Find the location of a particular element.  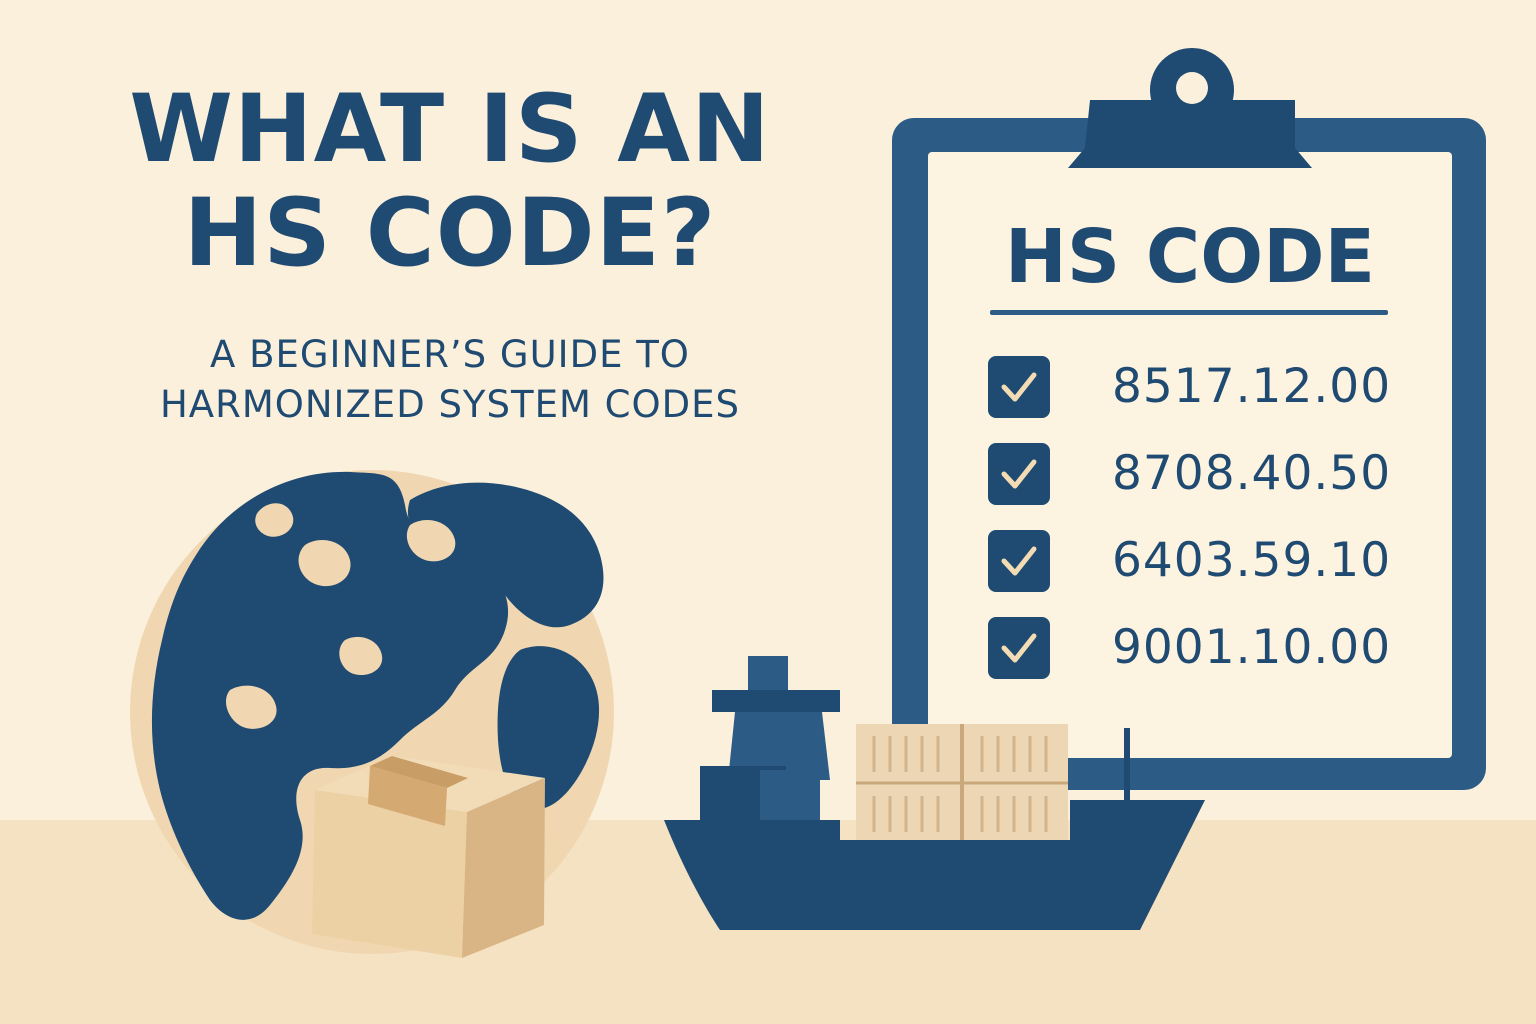

clipboard-divider is located at coordinates (1189, 312).